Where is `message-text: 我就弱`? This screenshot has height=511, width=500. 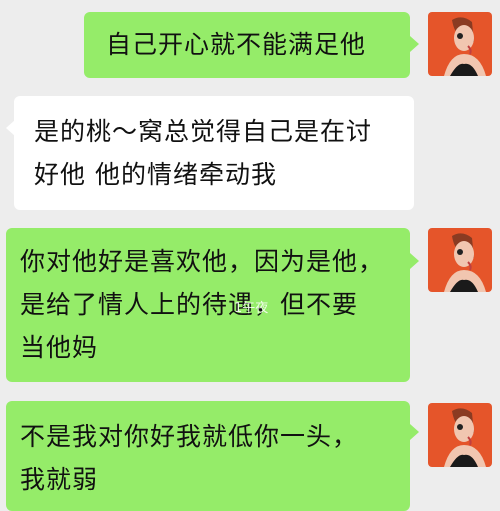
message-text: 我就弱 is located at coordinates (59, 479).